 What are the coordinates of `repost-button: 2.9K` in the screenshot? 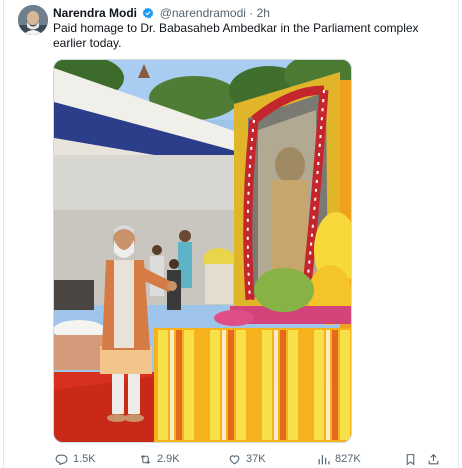 It's located at (159, 459).